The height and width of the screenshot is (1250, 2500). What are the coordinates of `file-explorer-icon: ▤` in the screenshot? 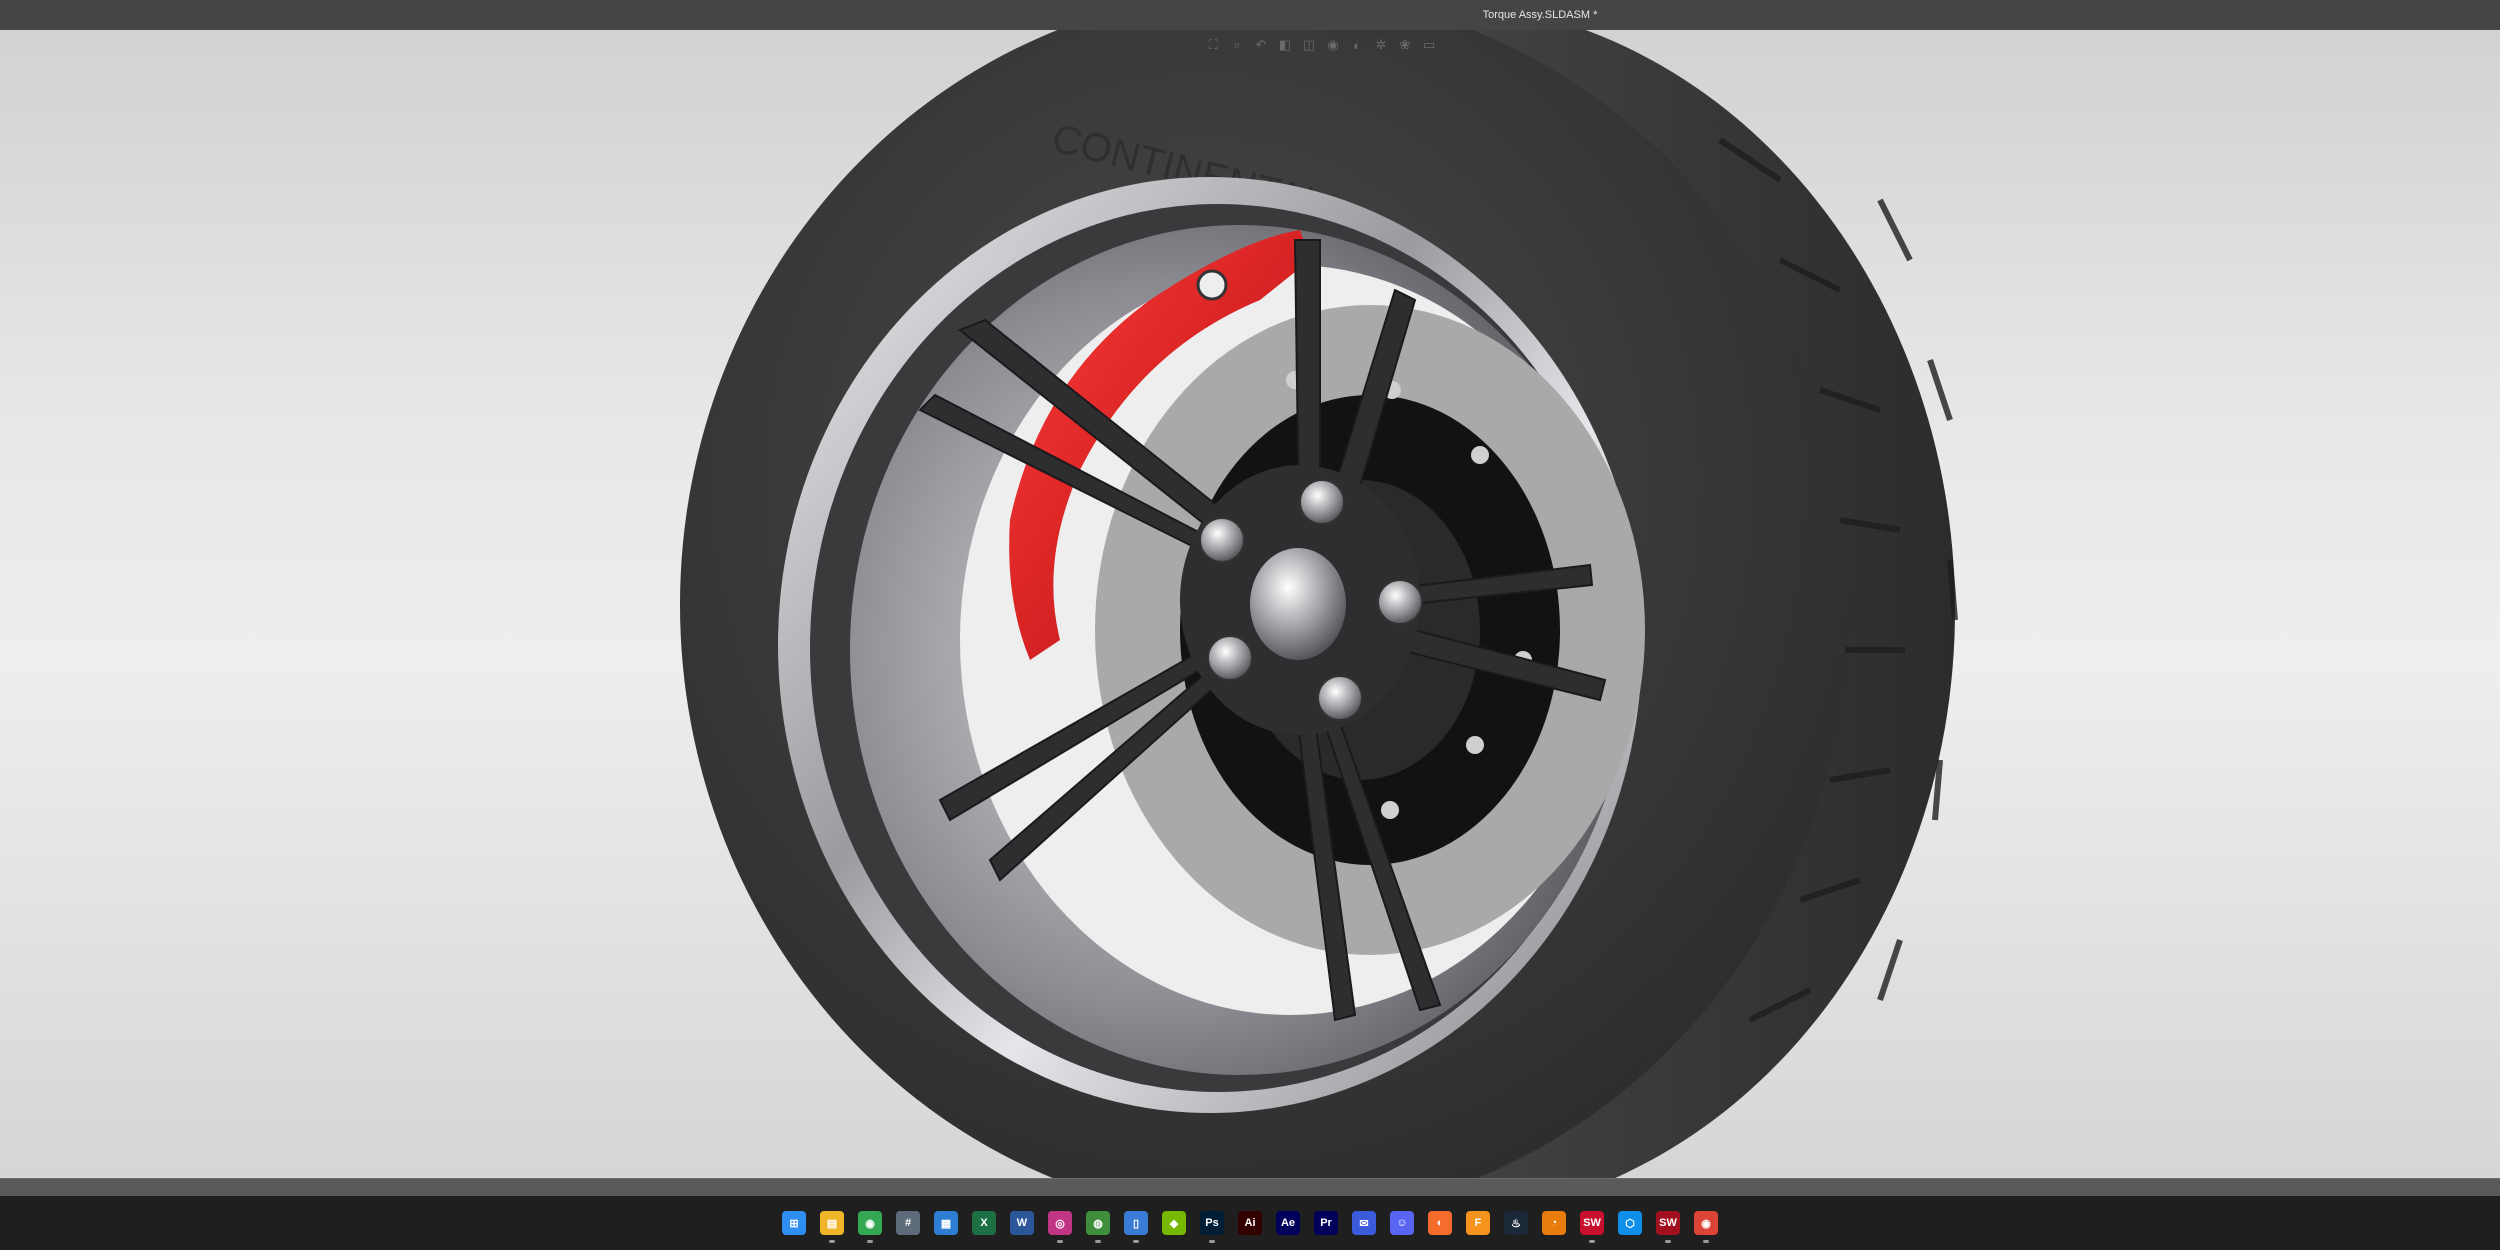 It's located at (832, 1225).